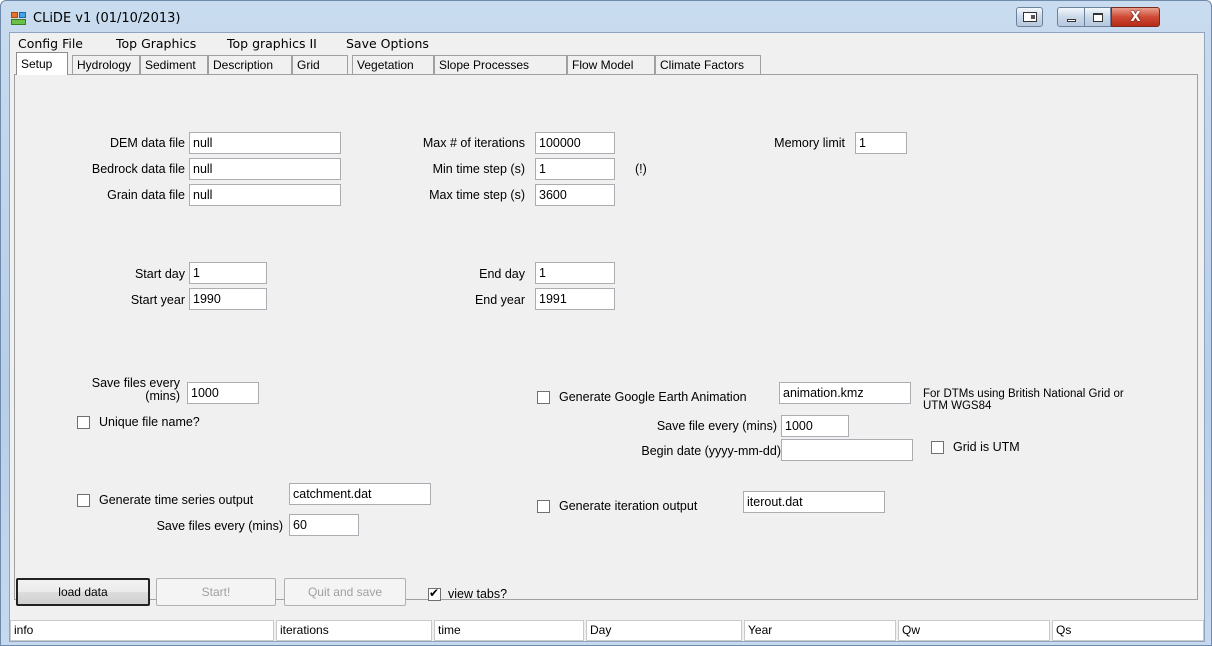  What do you see at coordinates (156, 43) in the screenshot?
I see `menu-top-graphics: Top Graphics` at bounding box center [156, 43].